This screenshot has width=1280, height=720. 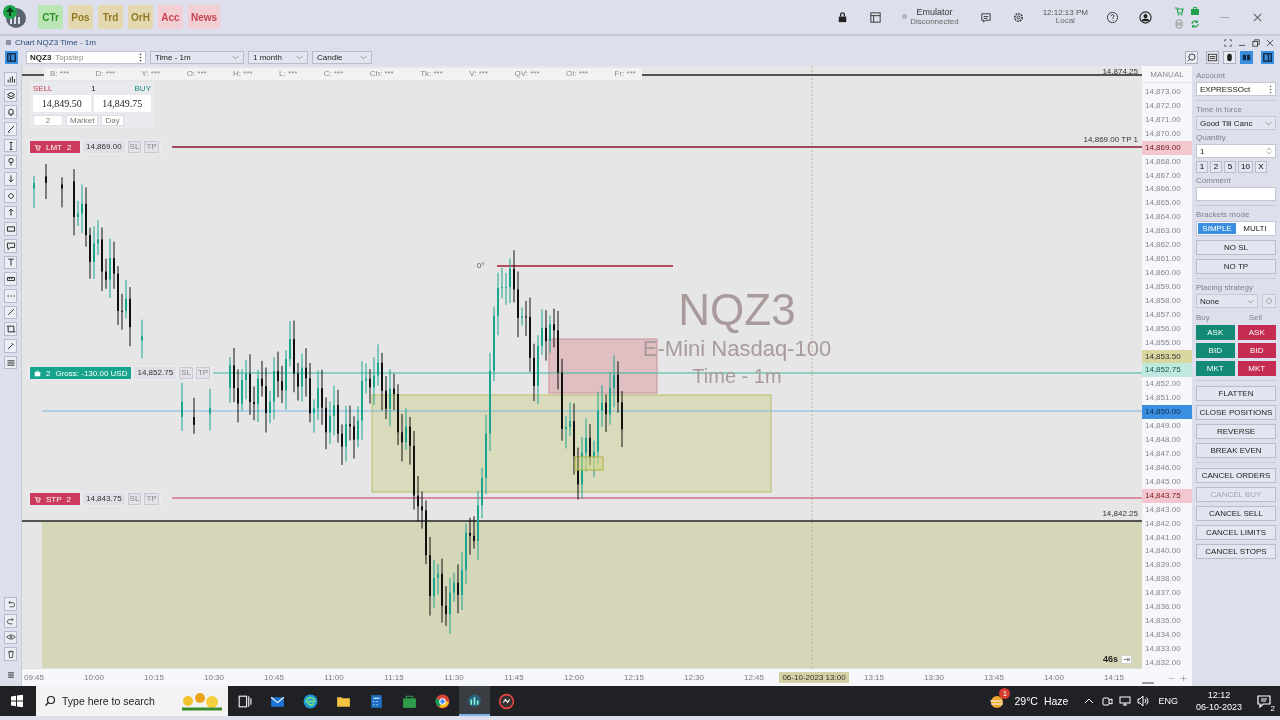 I want to click on time-label: 11:00, so click(x=334, y=677).